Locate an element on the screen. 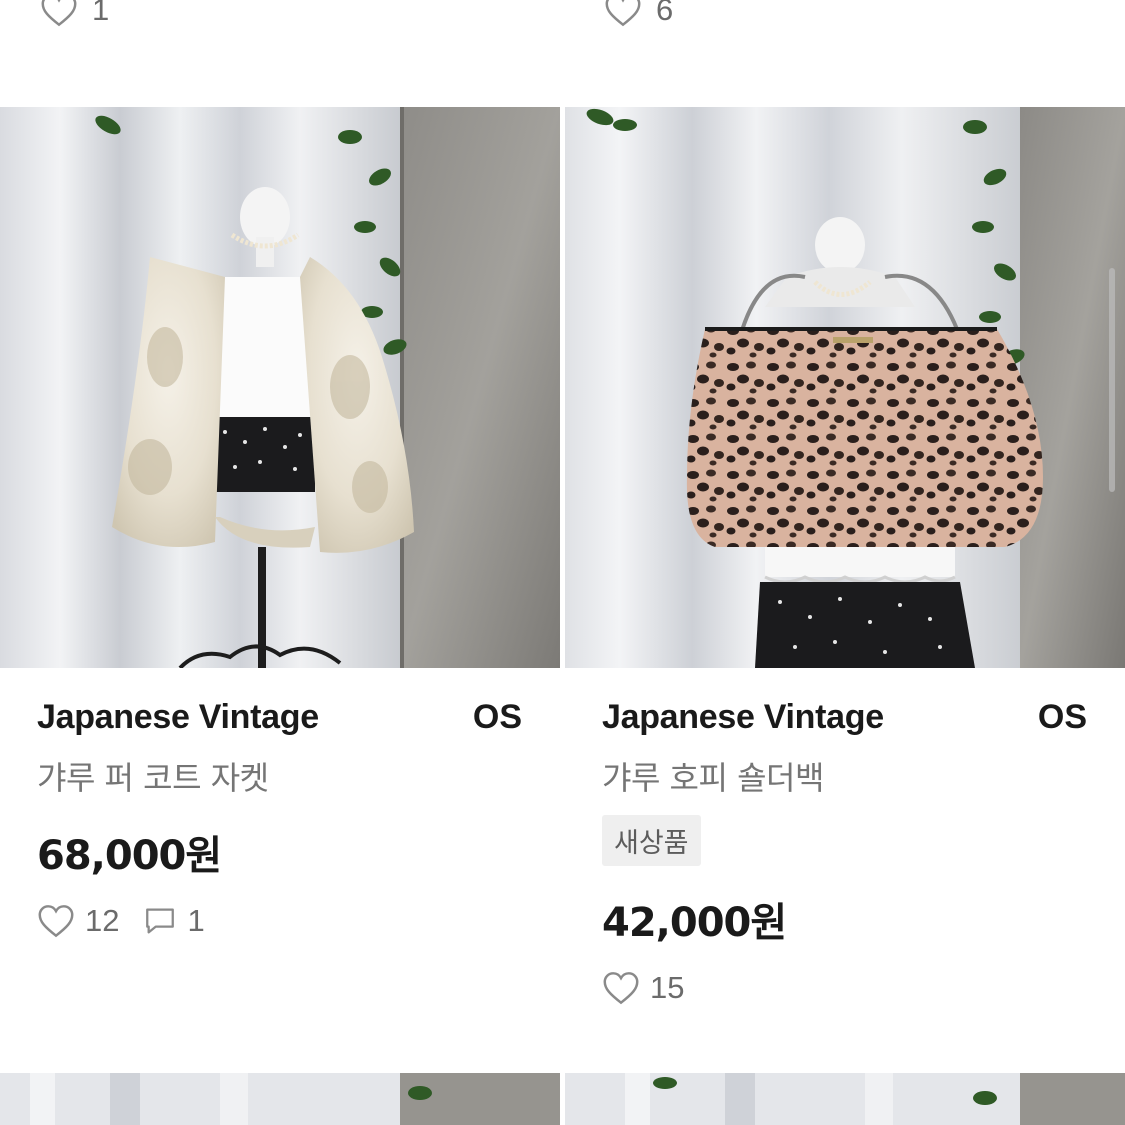 The width and height of the screenshot is (1125, 1125). new-item-badge: 새상품 is located at coordinates (651, 840).